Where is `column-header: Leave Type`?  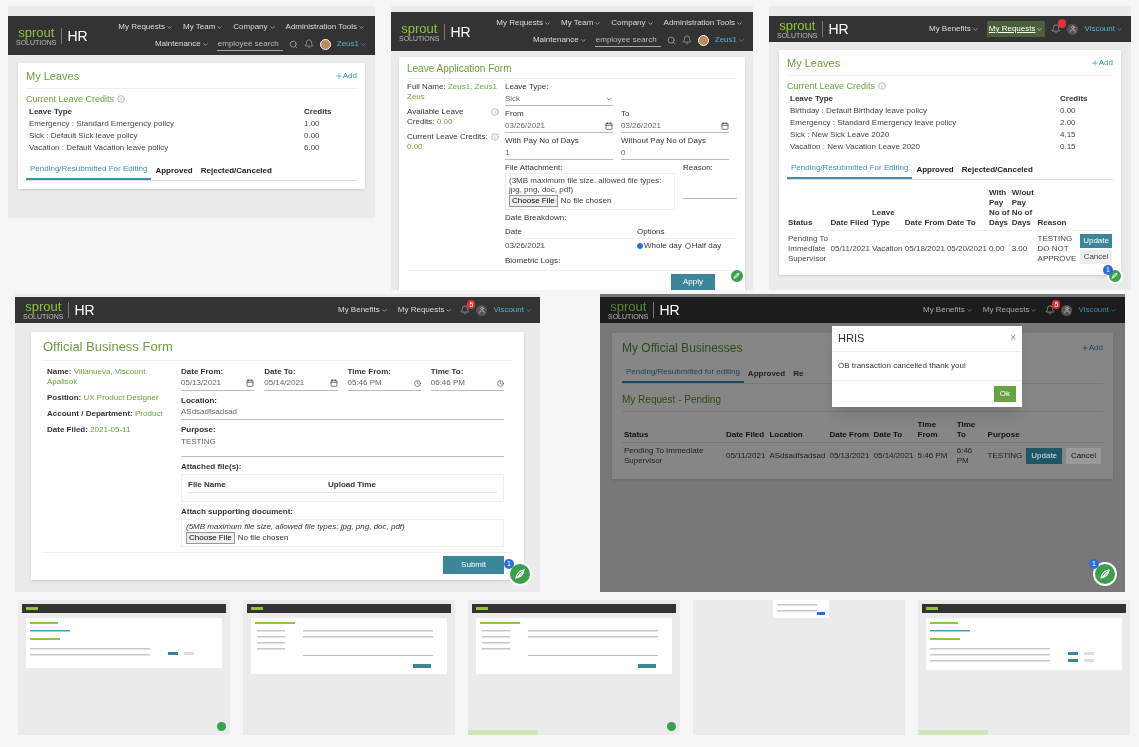 column-header: Leave Type is located at coordinates (50, 112).